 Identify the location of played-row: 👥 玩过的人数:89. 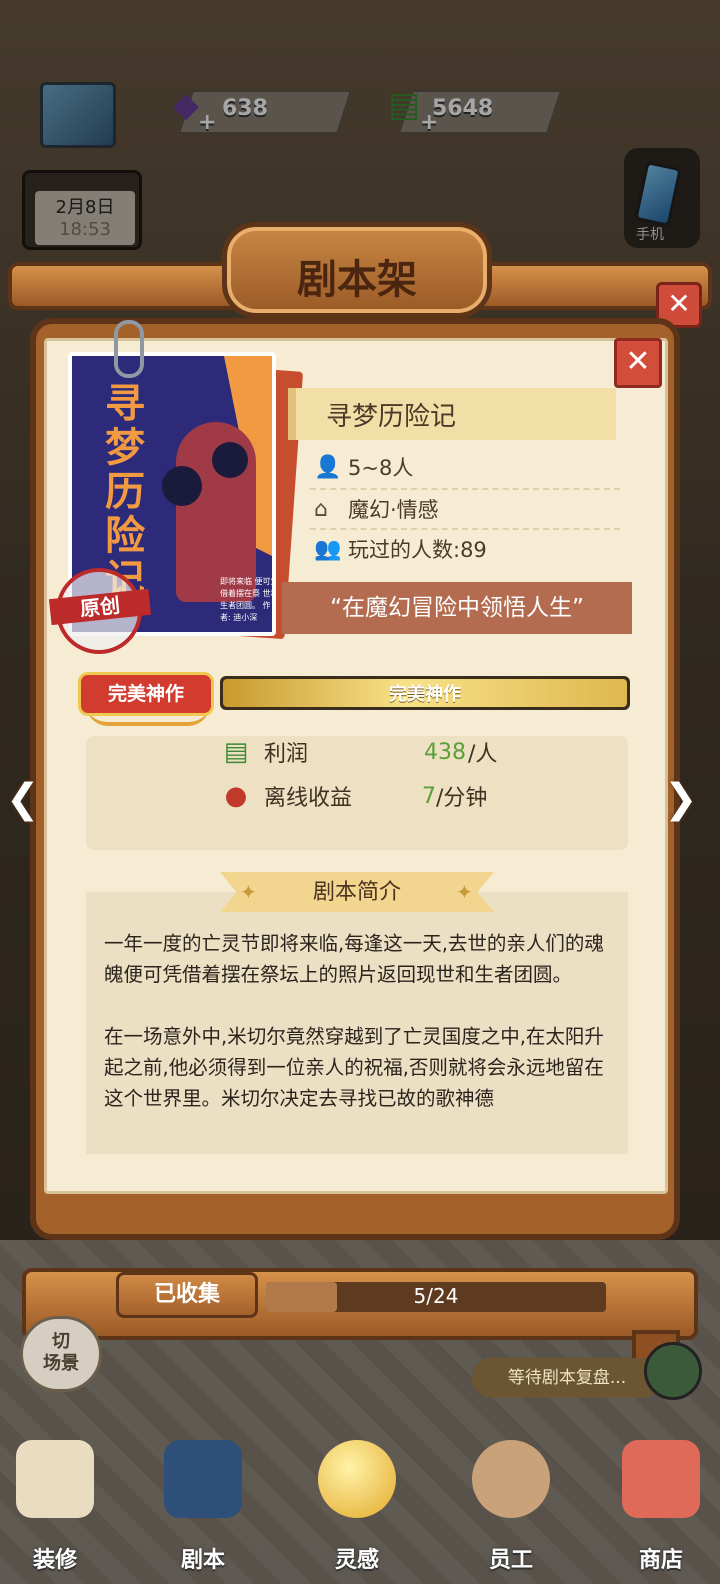
(400, 549).